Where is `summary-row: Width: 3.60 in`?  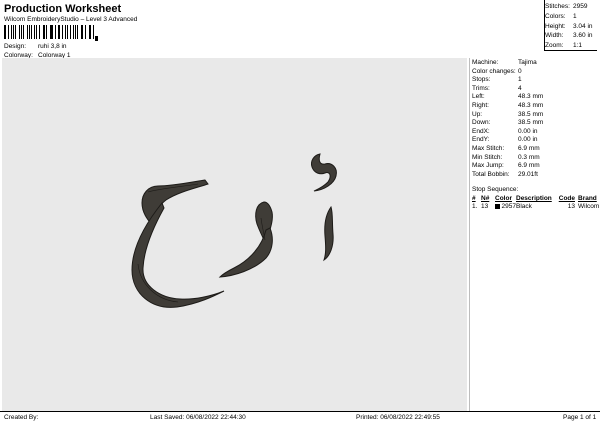
summary-row: Width: 3.60 in is located at coordinates (571, 36).